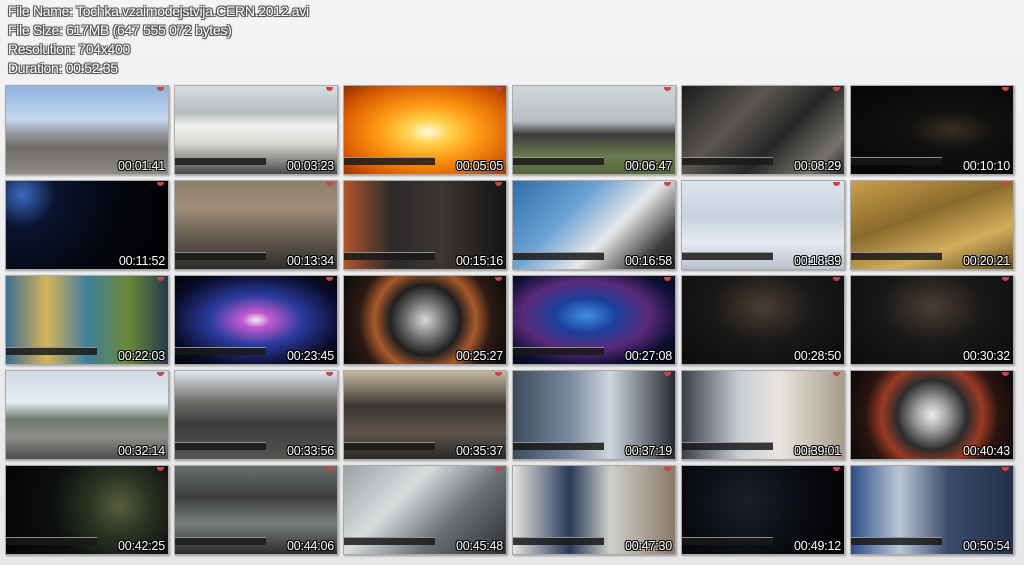  I want to click on video-thumbnail: 00:16:58, so click(594, 225).